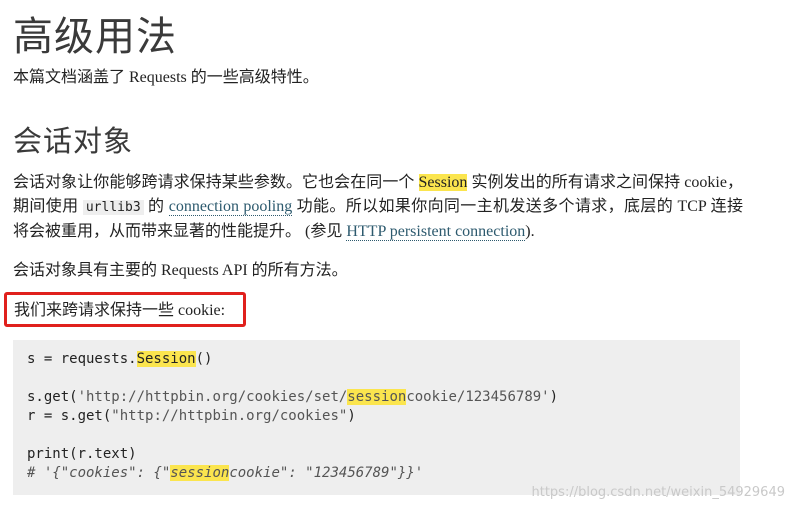 This screenshot has height=509, width=794. I want to click on code-line-3: r = s.get("http://httpbin.org/cookies"), so click(191, 416).